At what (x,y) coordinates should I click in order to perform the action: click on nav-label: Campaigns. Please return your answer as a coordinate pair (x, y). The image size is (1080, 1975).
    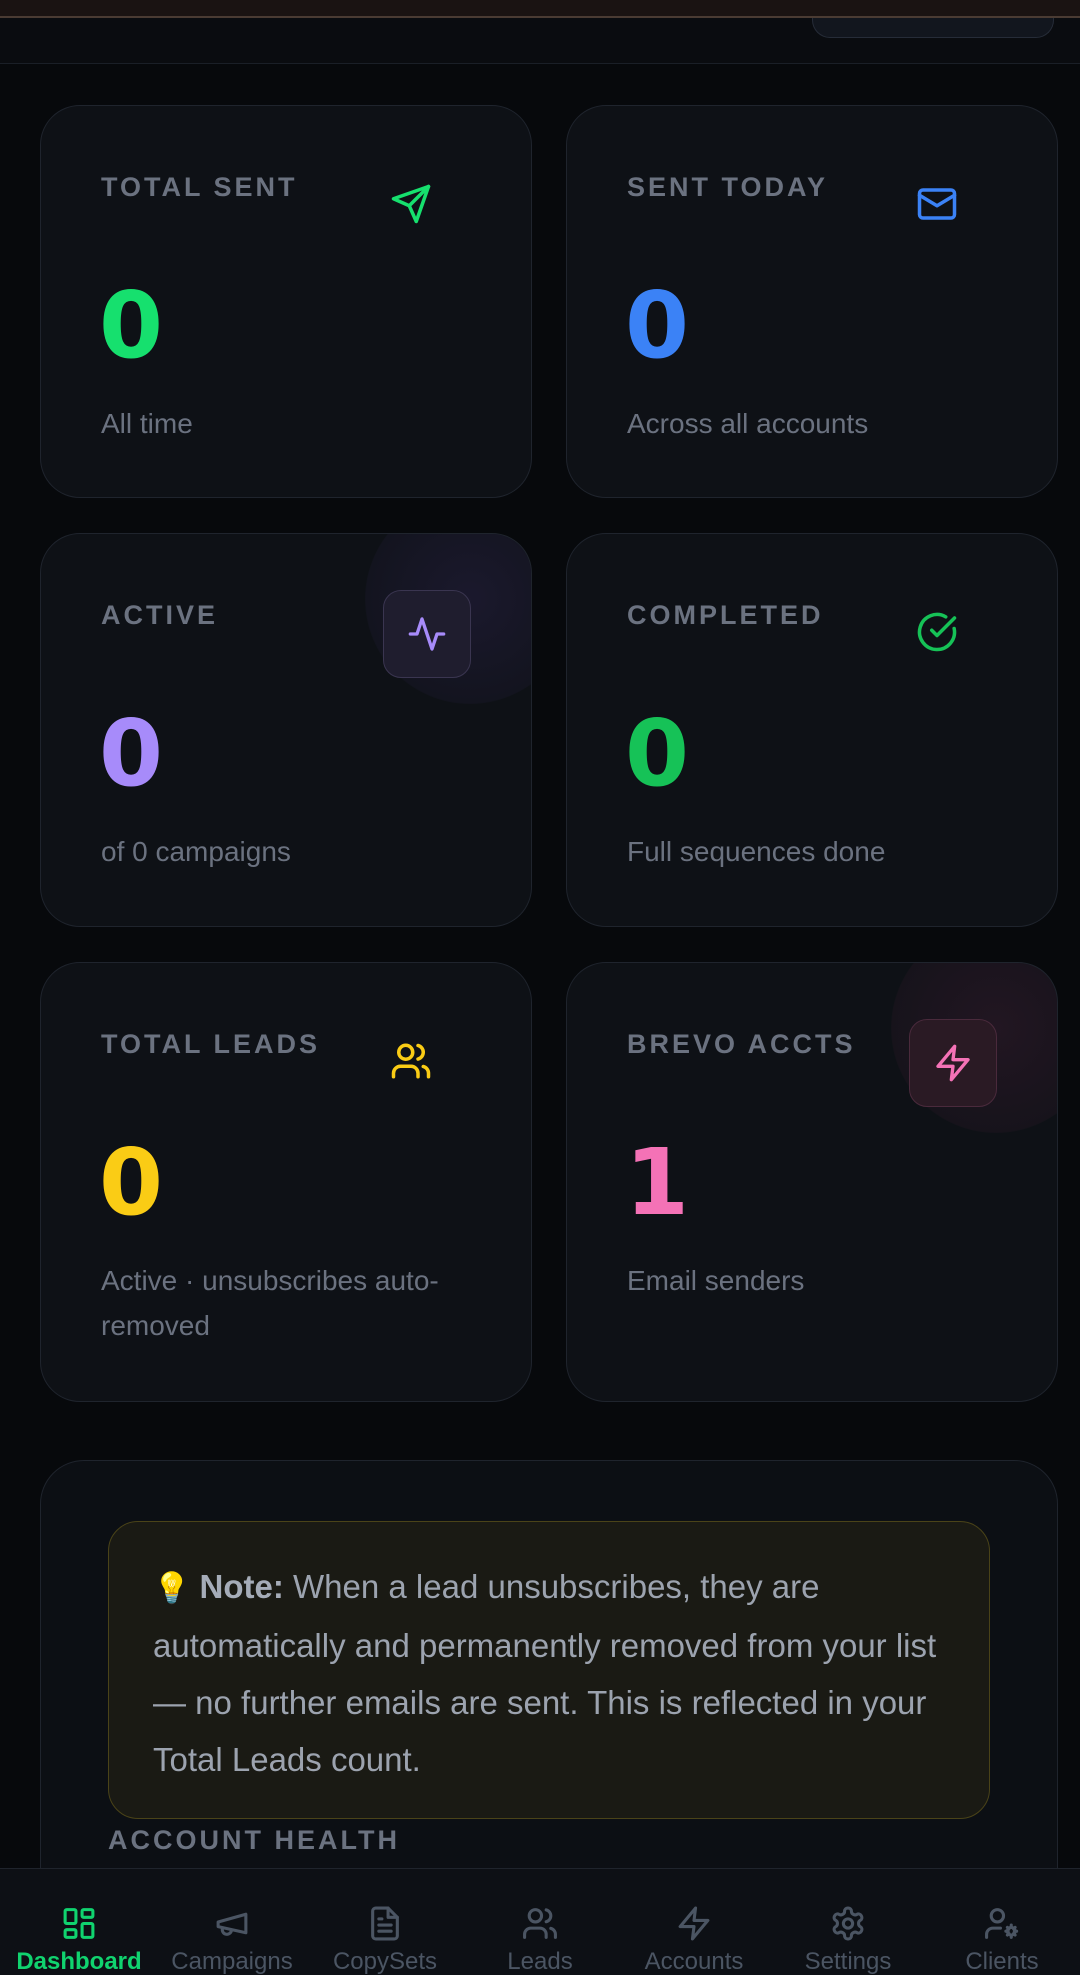
    Looking at the image, I should click on (232, 1961).